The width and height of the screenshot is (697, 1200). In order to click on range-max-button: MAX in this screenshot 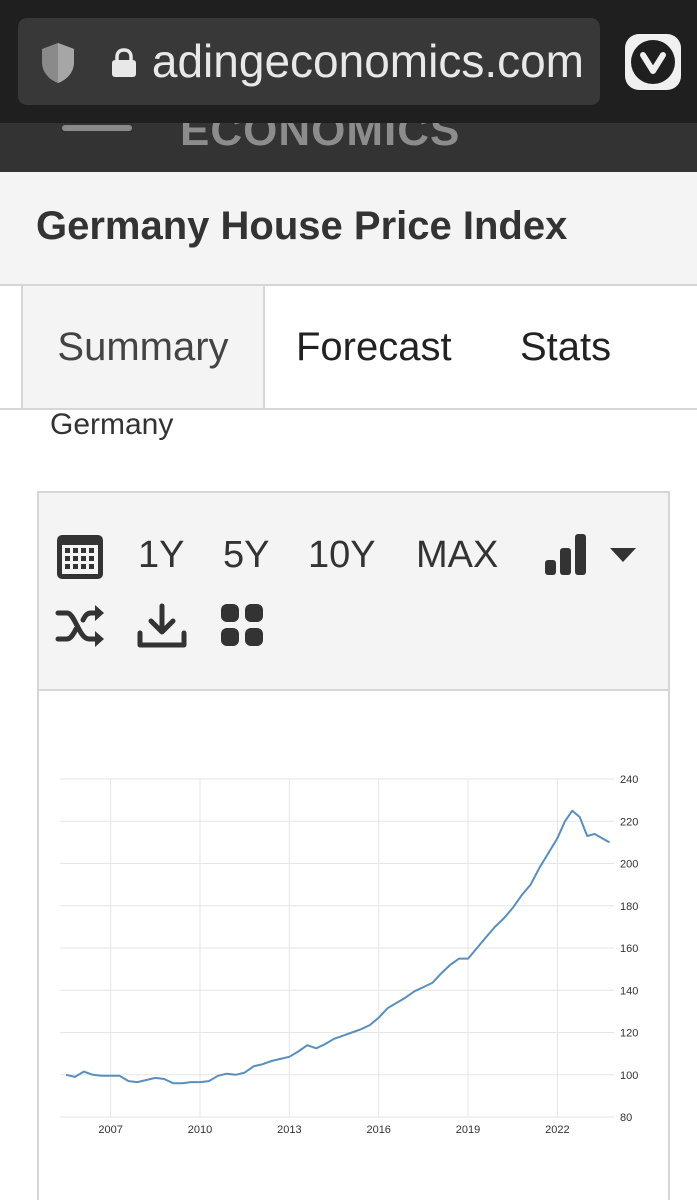, I will do `click(457, 555)`.